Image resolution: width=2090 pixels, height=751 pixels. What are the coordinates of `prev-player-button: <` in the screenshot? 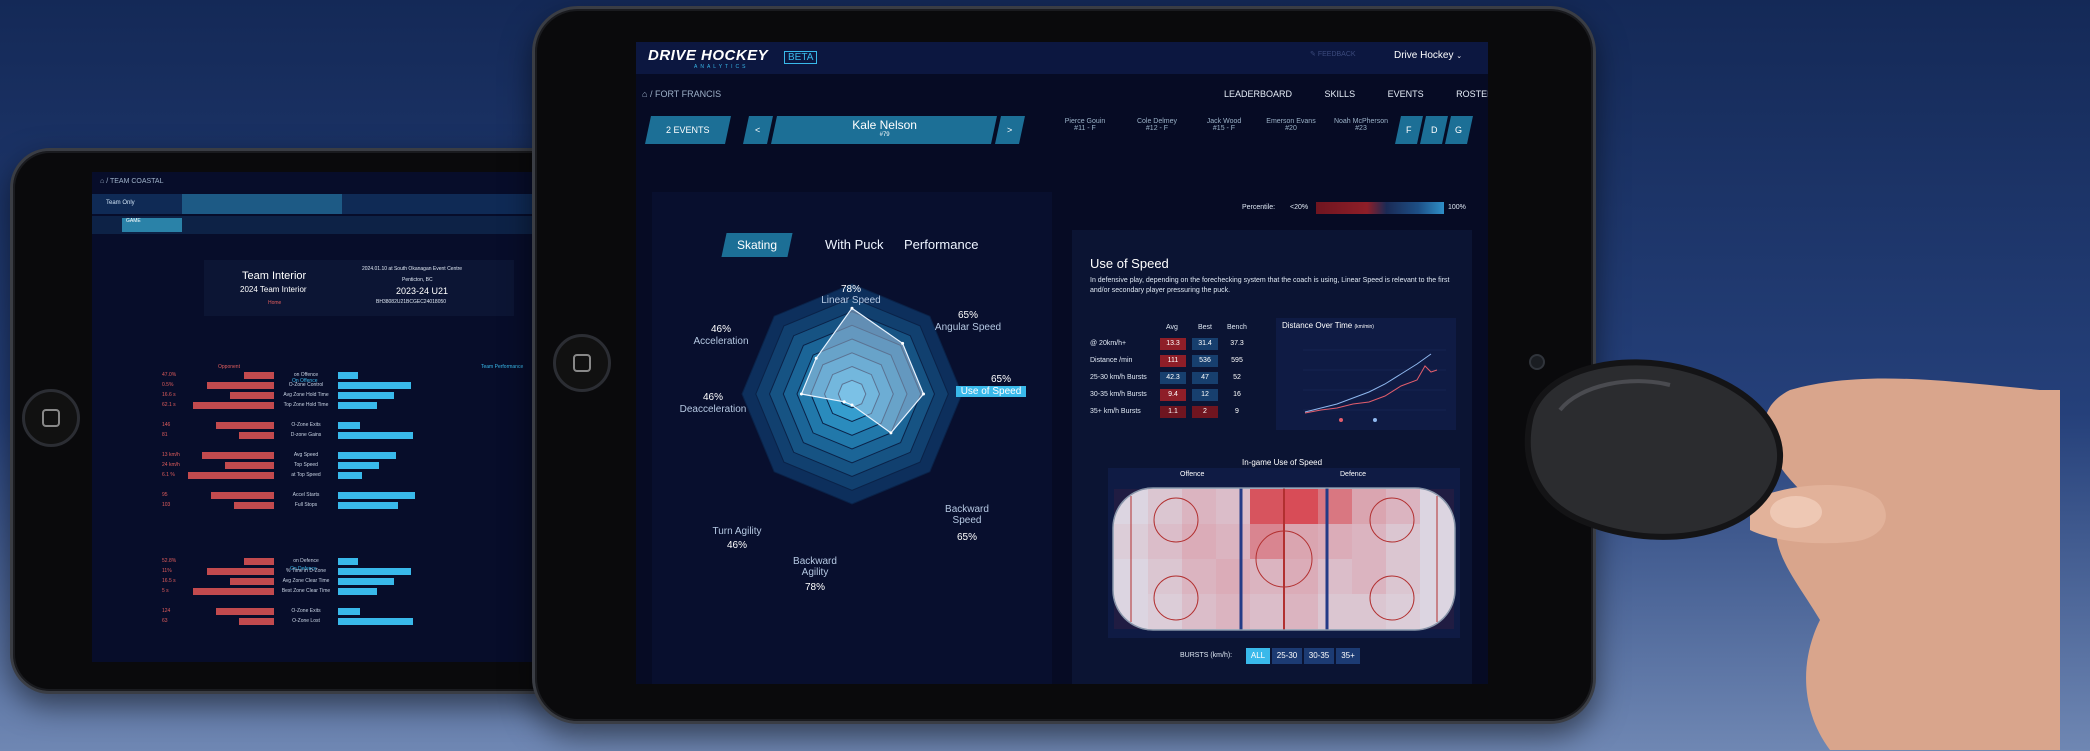 It's located at (758, 130).